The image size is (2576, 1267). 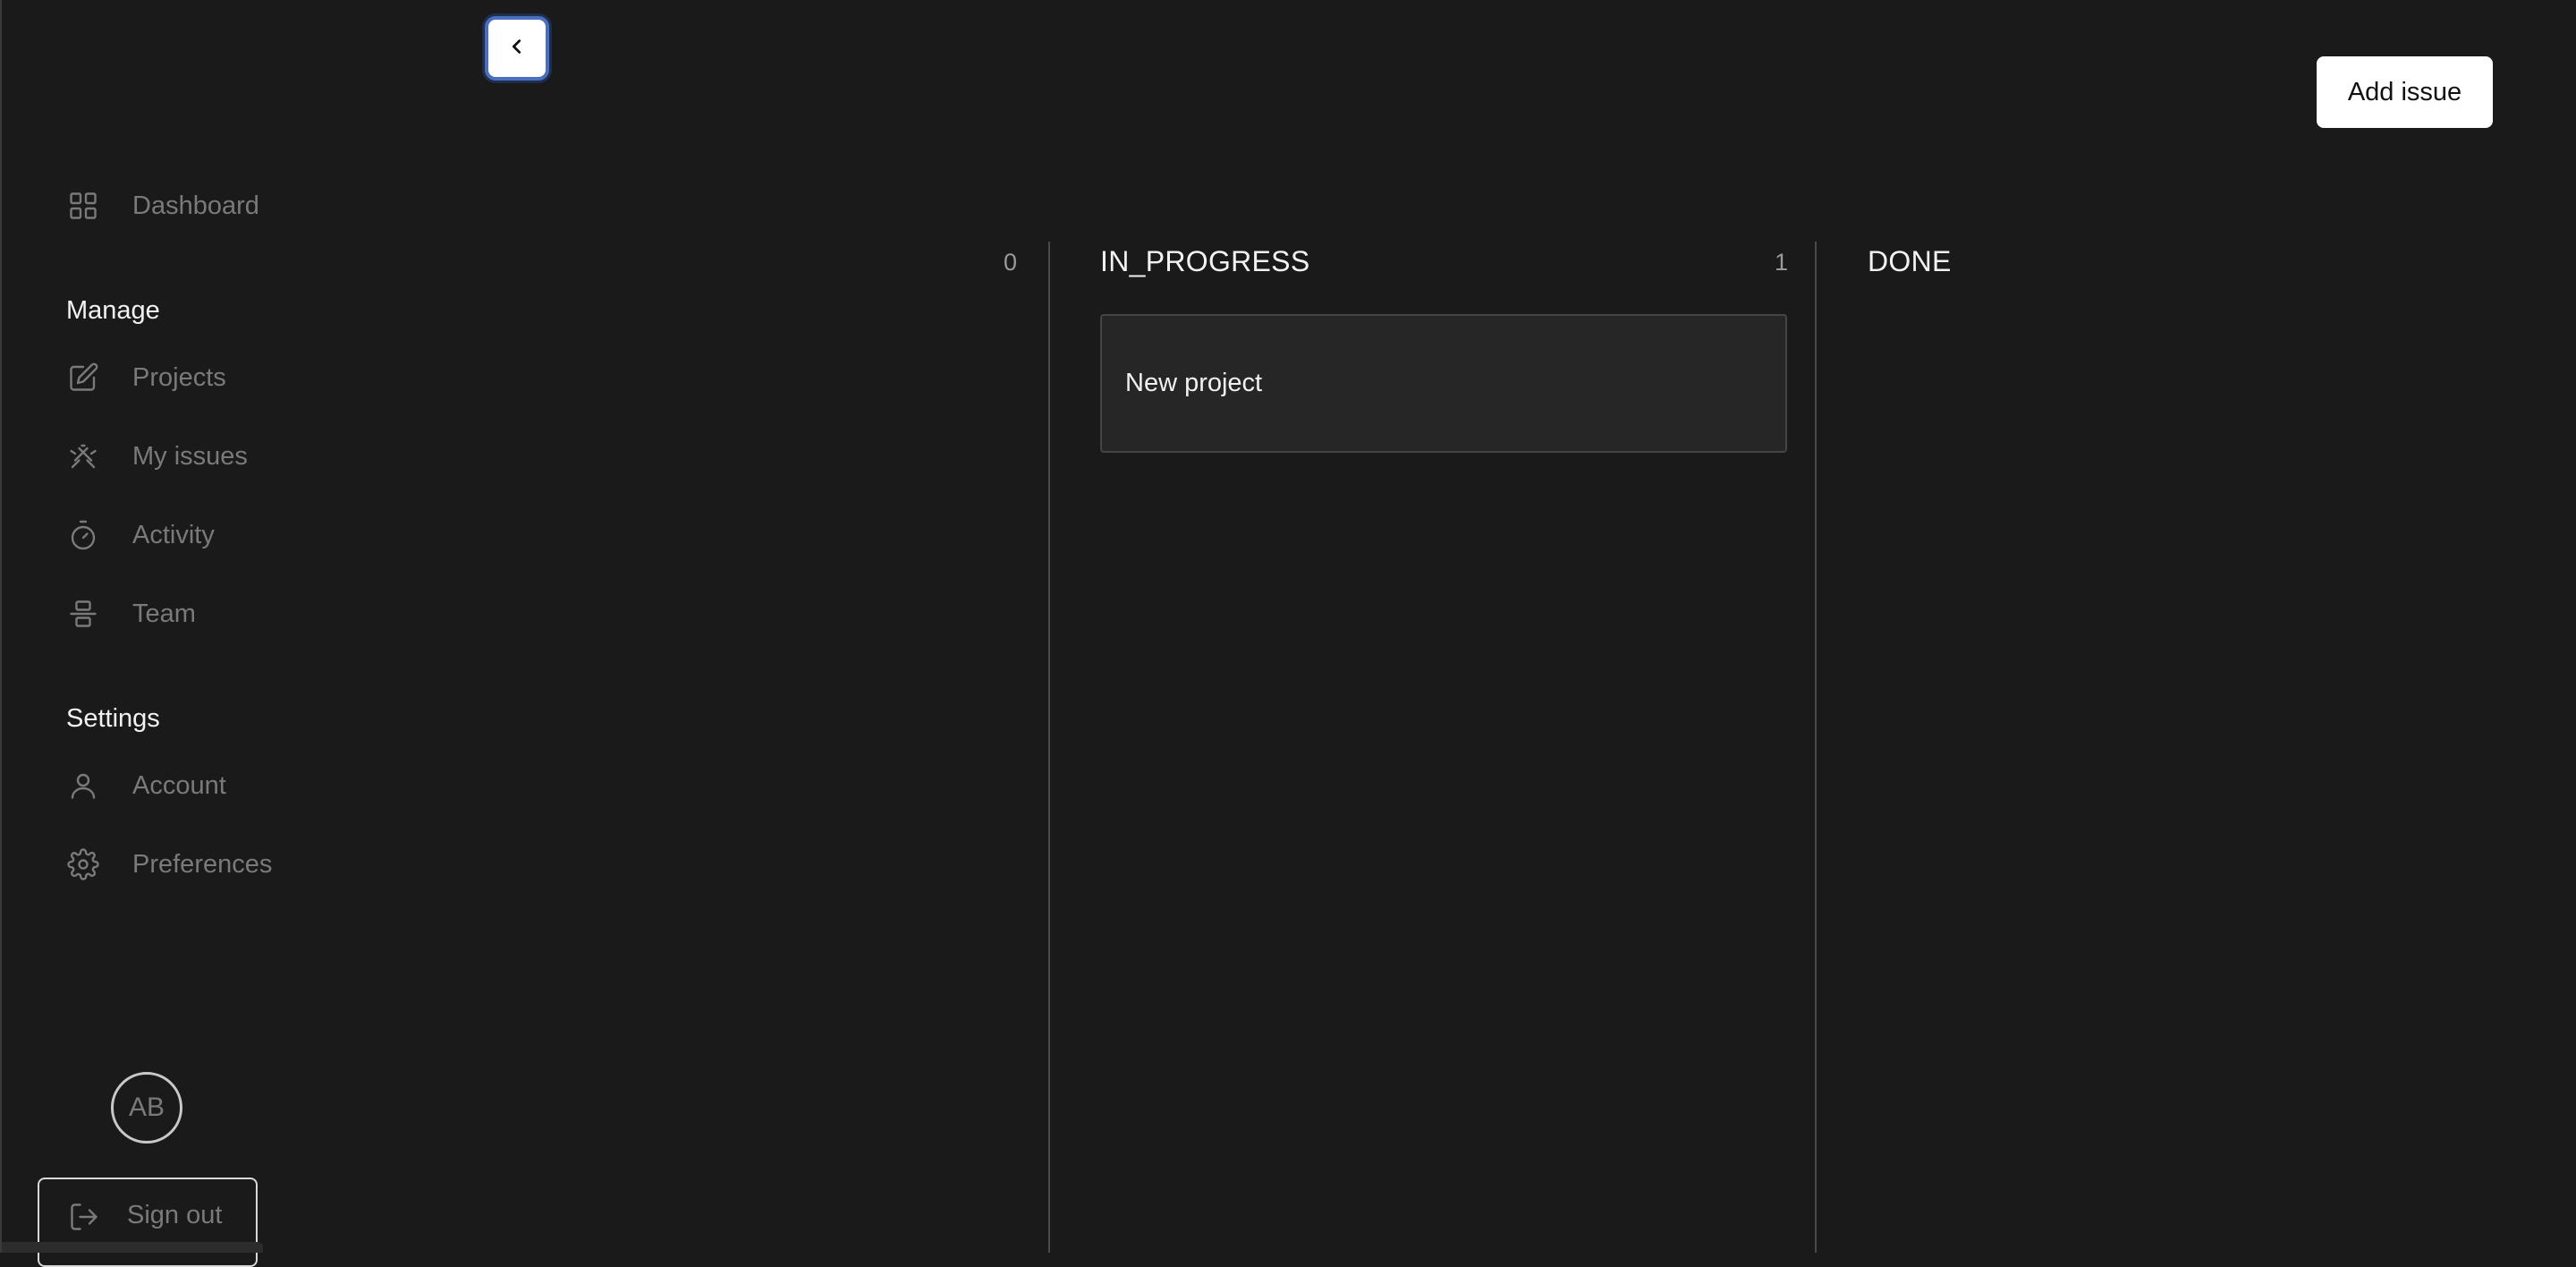 What do you see at coordinates (146, 1108) in the screenshot?
I see `avatar: AB` at bounding box center [146, 1108].